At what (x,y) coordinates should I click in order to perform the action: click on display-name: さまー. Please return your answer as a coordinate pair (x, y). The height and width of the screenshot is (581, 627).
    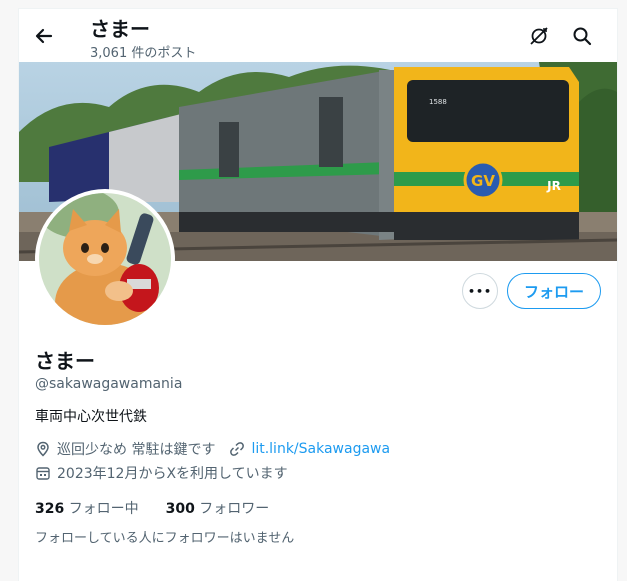
    Looking at the image, I should click on (65, 361).